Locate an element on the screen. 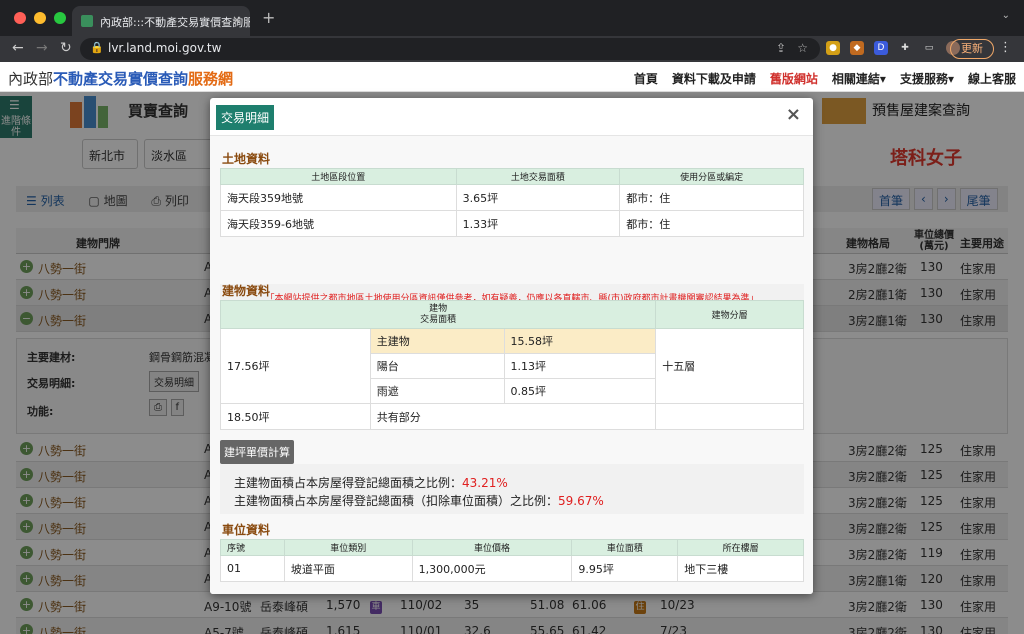 The image size is (1024, 634). nav-old-site: 舊版網站 is located at coordinates (794, 78).